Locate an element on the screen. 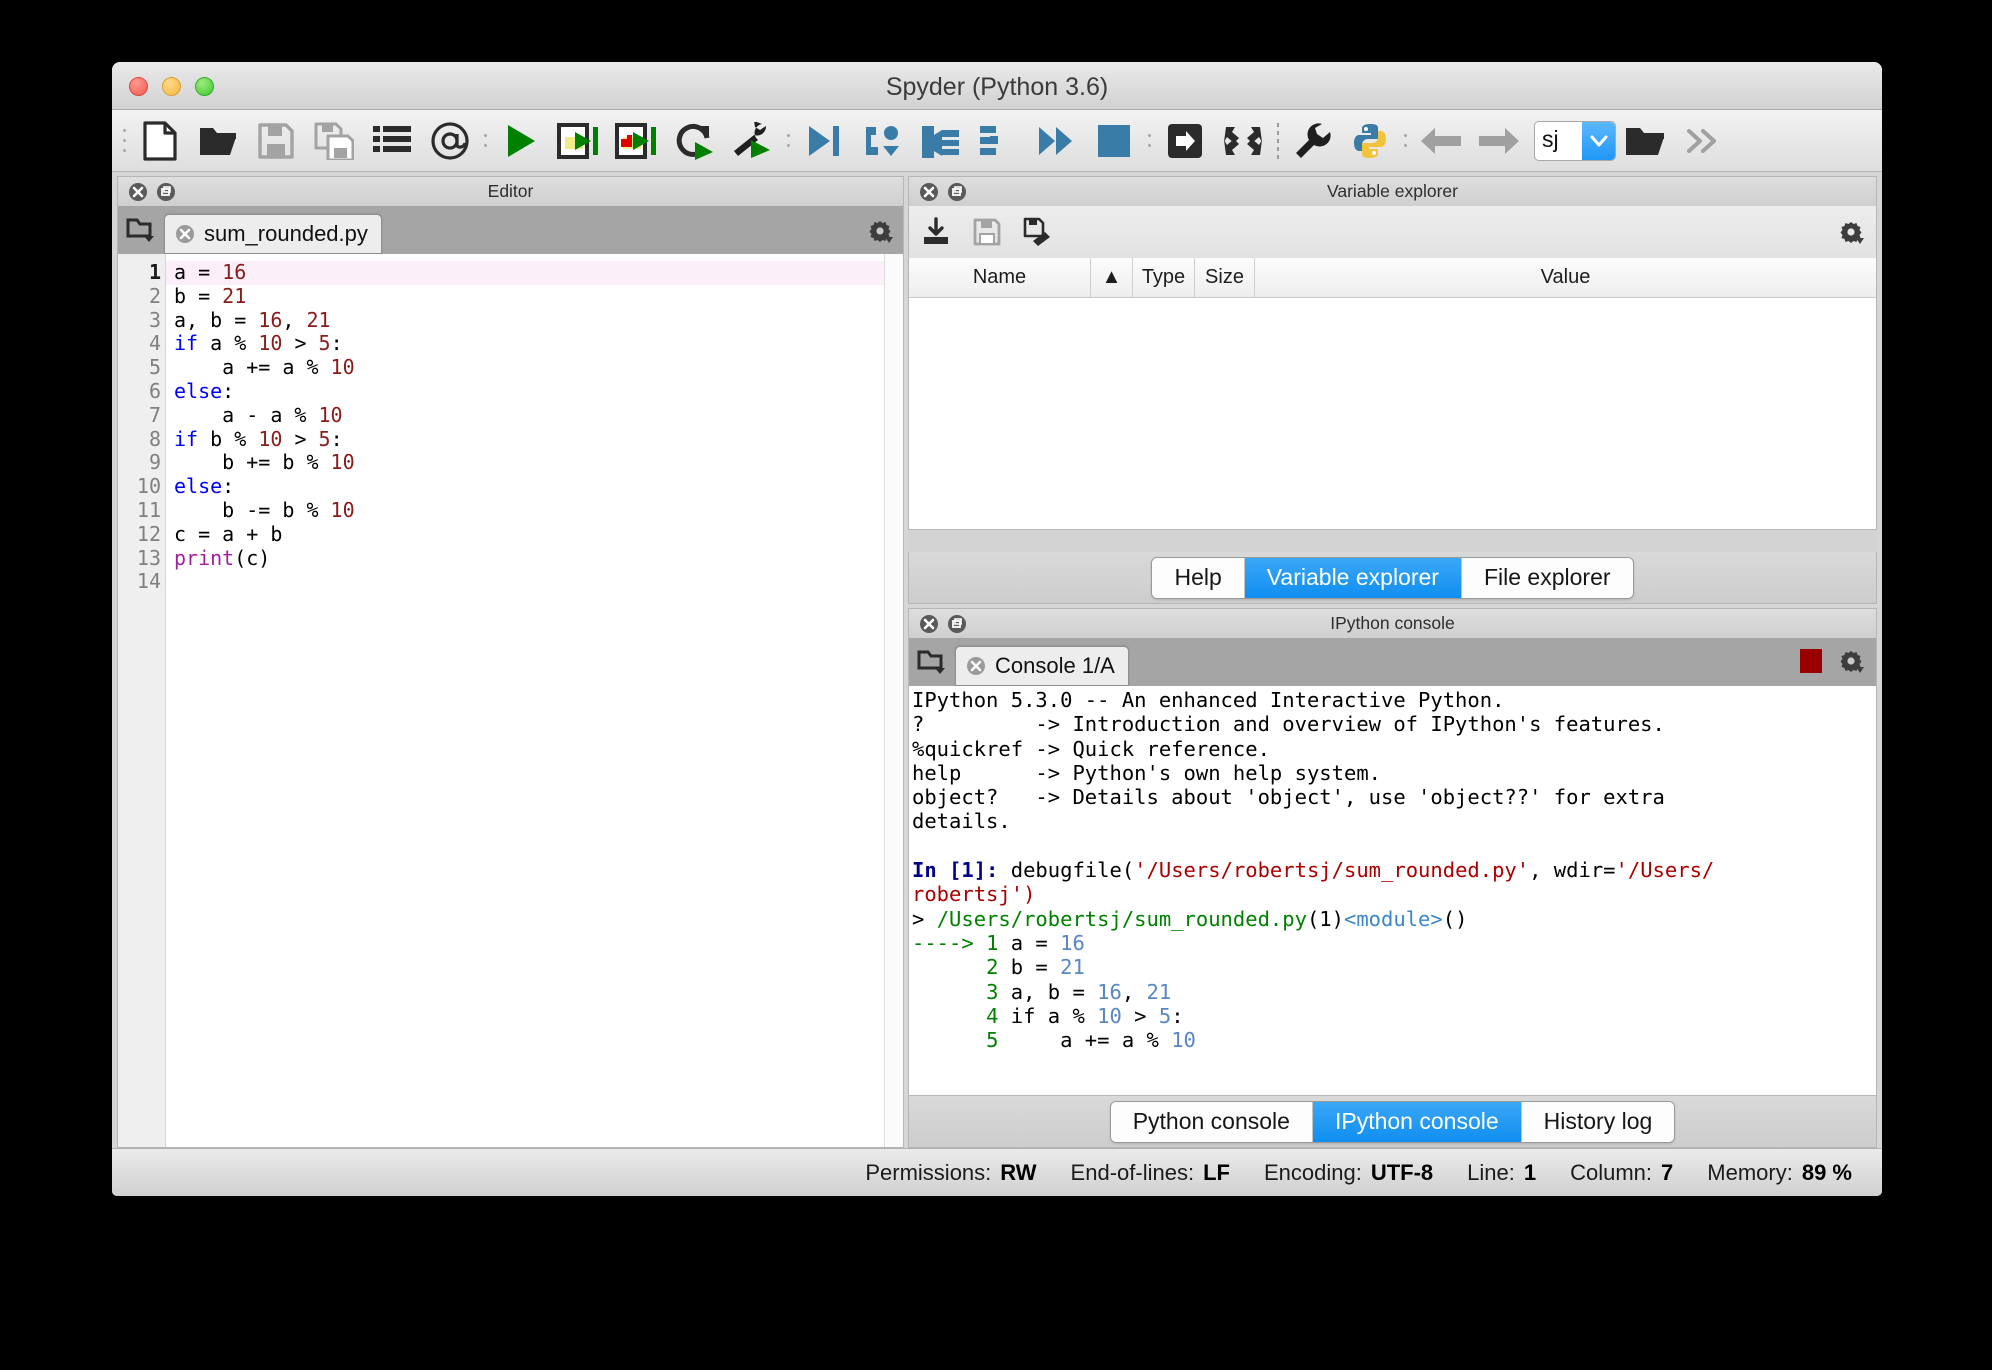  status-label: Permissions: is located at coordinates (928, 1172).